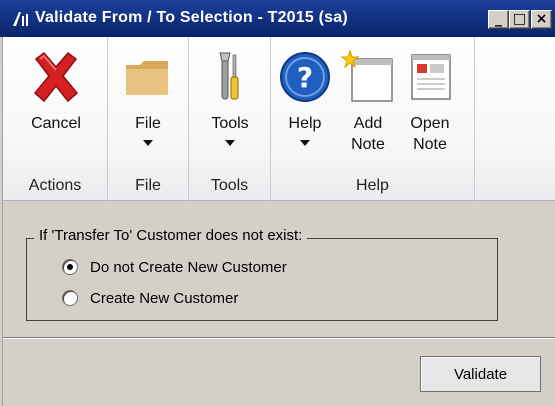 Image resolution: width=555 pixels, height=406 pixels. I want to click on group-label-file: File, so click(148, 185).